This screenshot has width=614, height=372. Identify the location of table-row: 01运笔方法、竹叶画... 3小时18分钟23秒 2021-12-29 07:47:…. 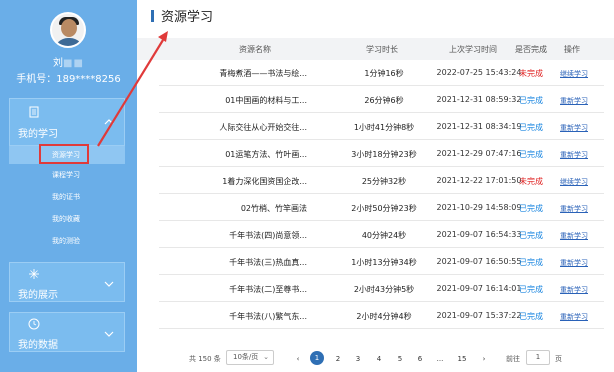
(381, 154).